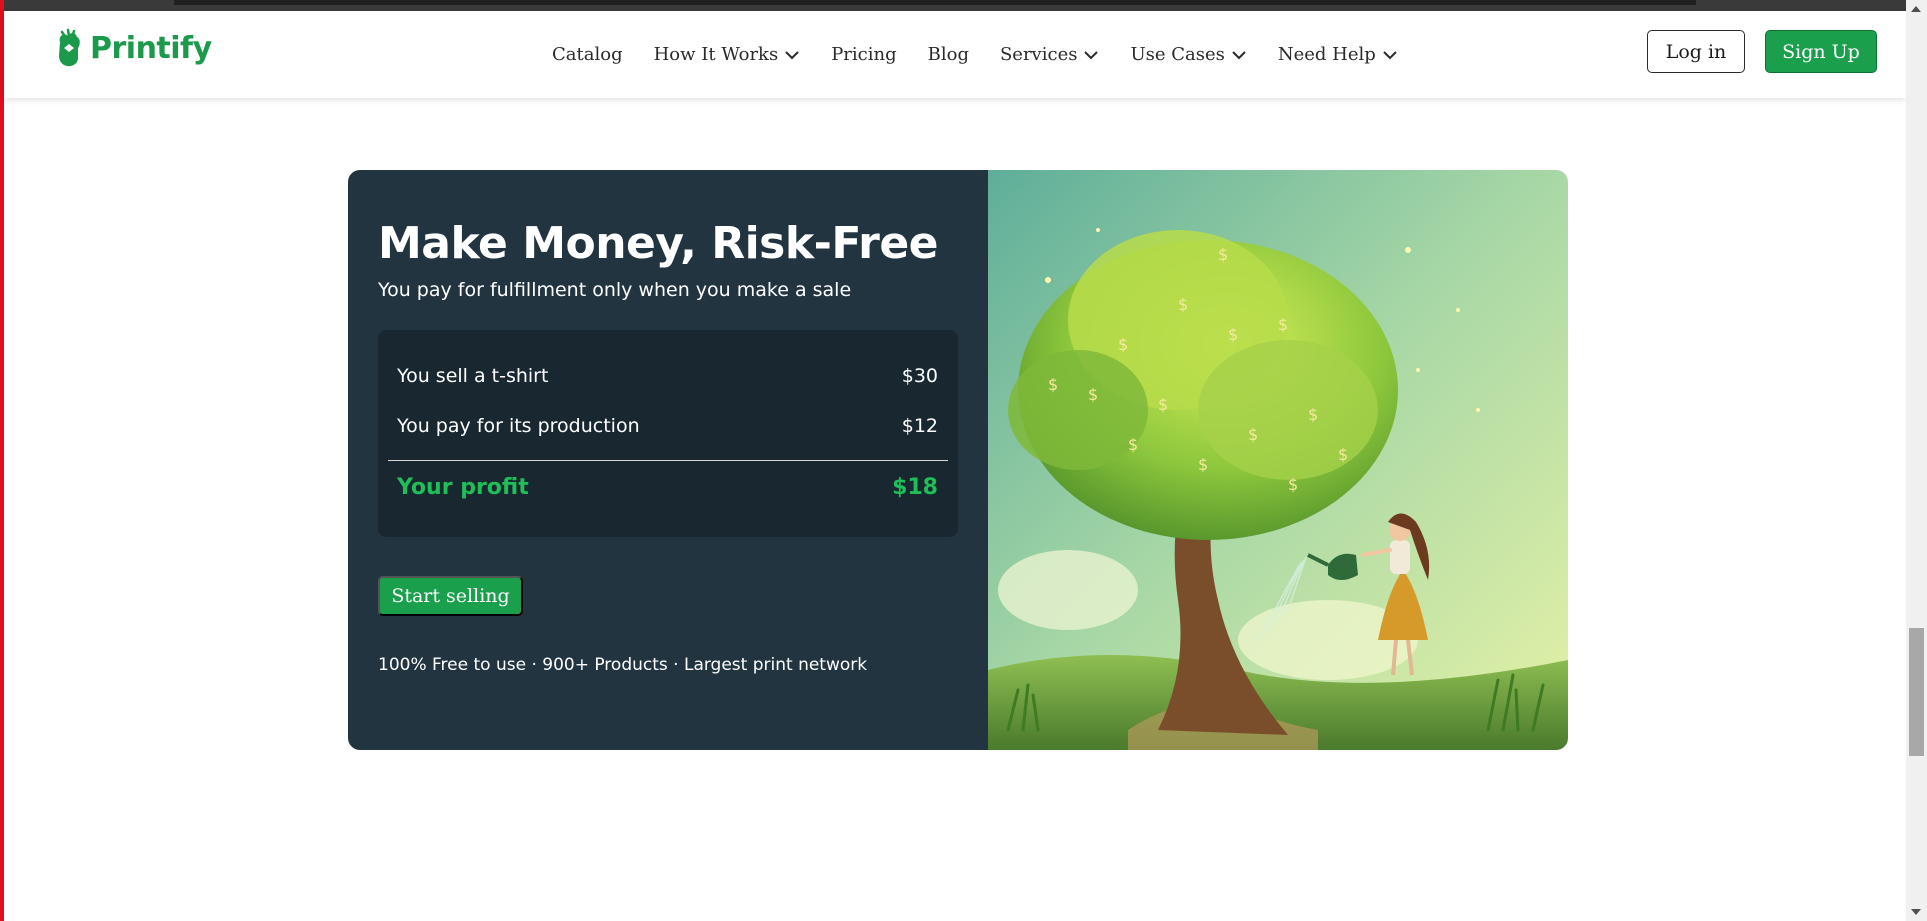 Image resolution: width=1927 pixels, height=921 pixels. Describe the element at coordinates (1916, 9) in the screenshot. I see `scroll-up-icon` at that location.